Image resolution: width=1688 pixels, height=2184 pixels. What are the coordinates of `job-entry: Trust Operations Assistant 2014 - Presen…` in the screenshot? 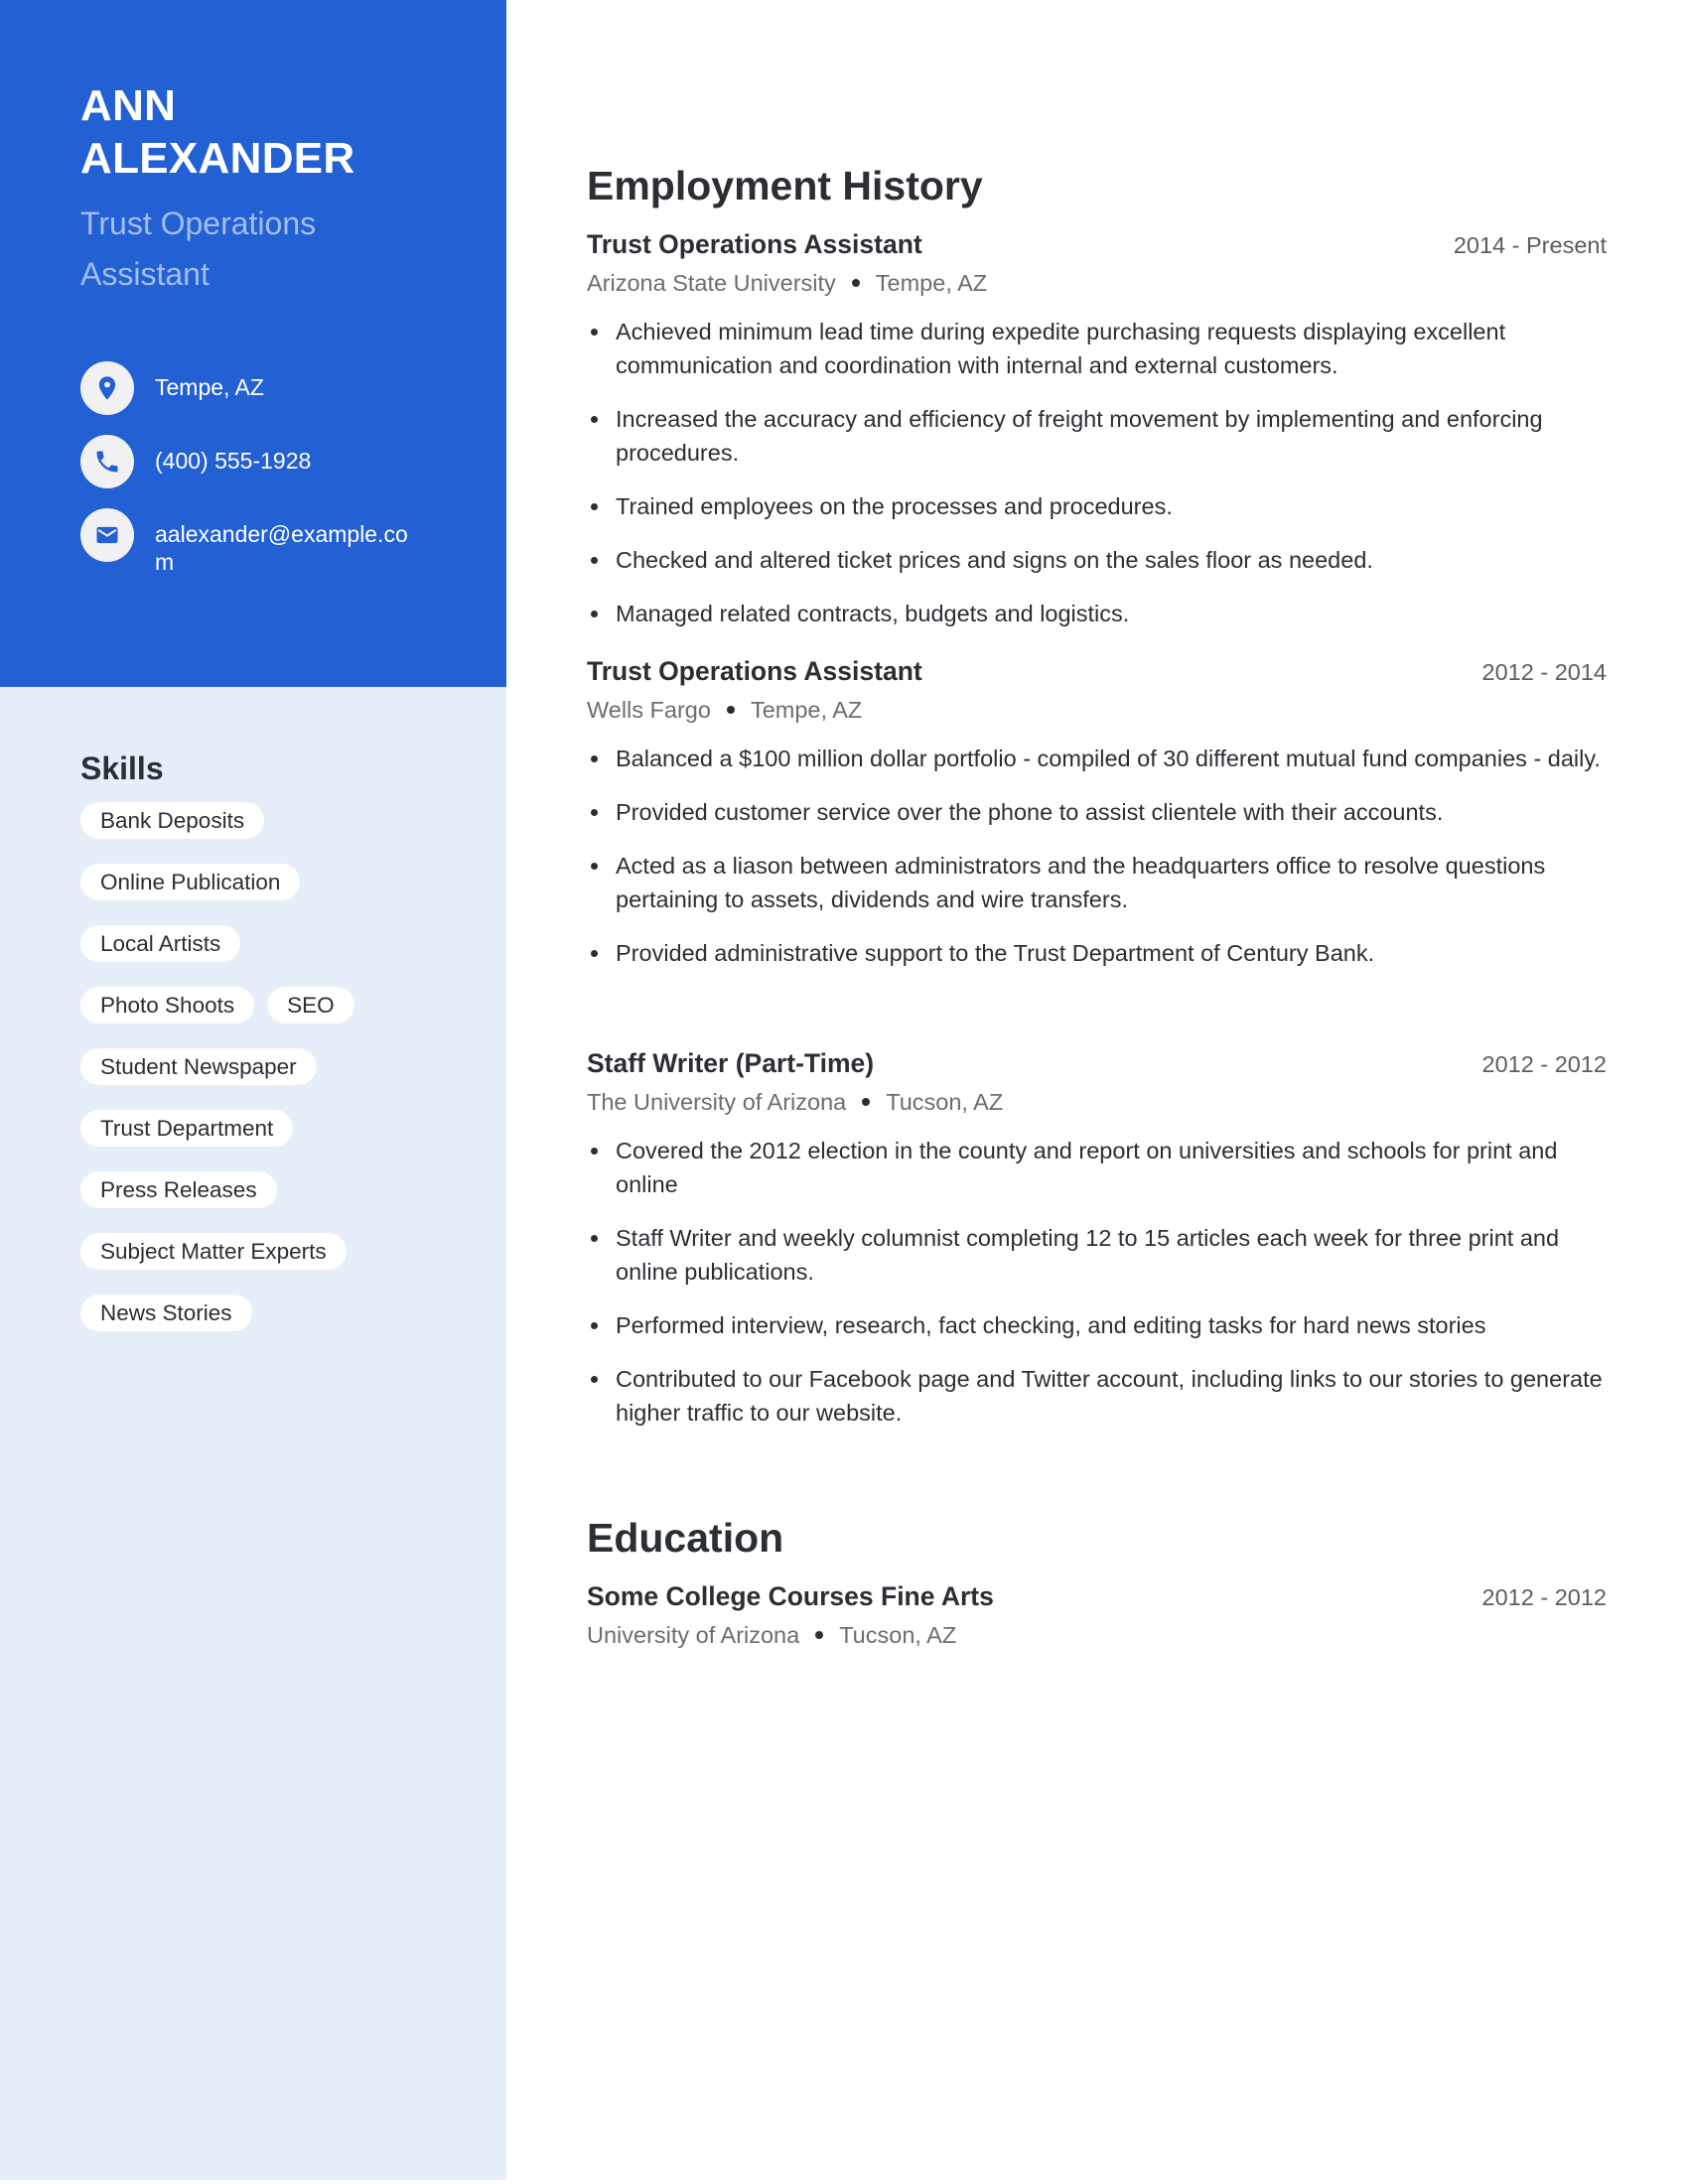 It's located at (1097, 438).